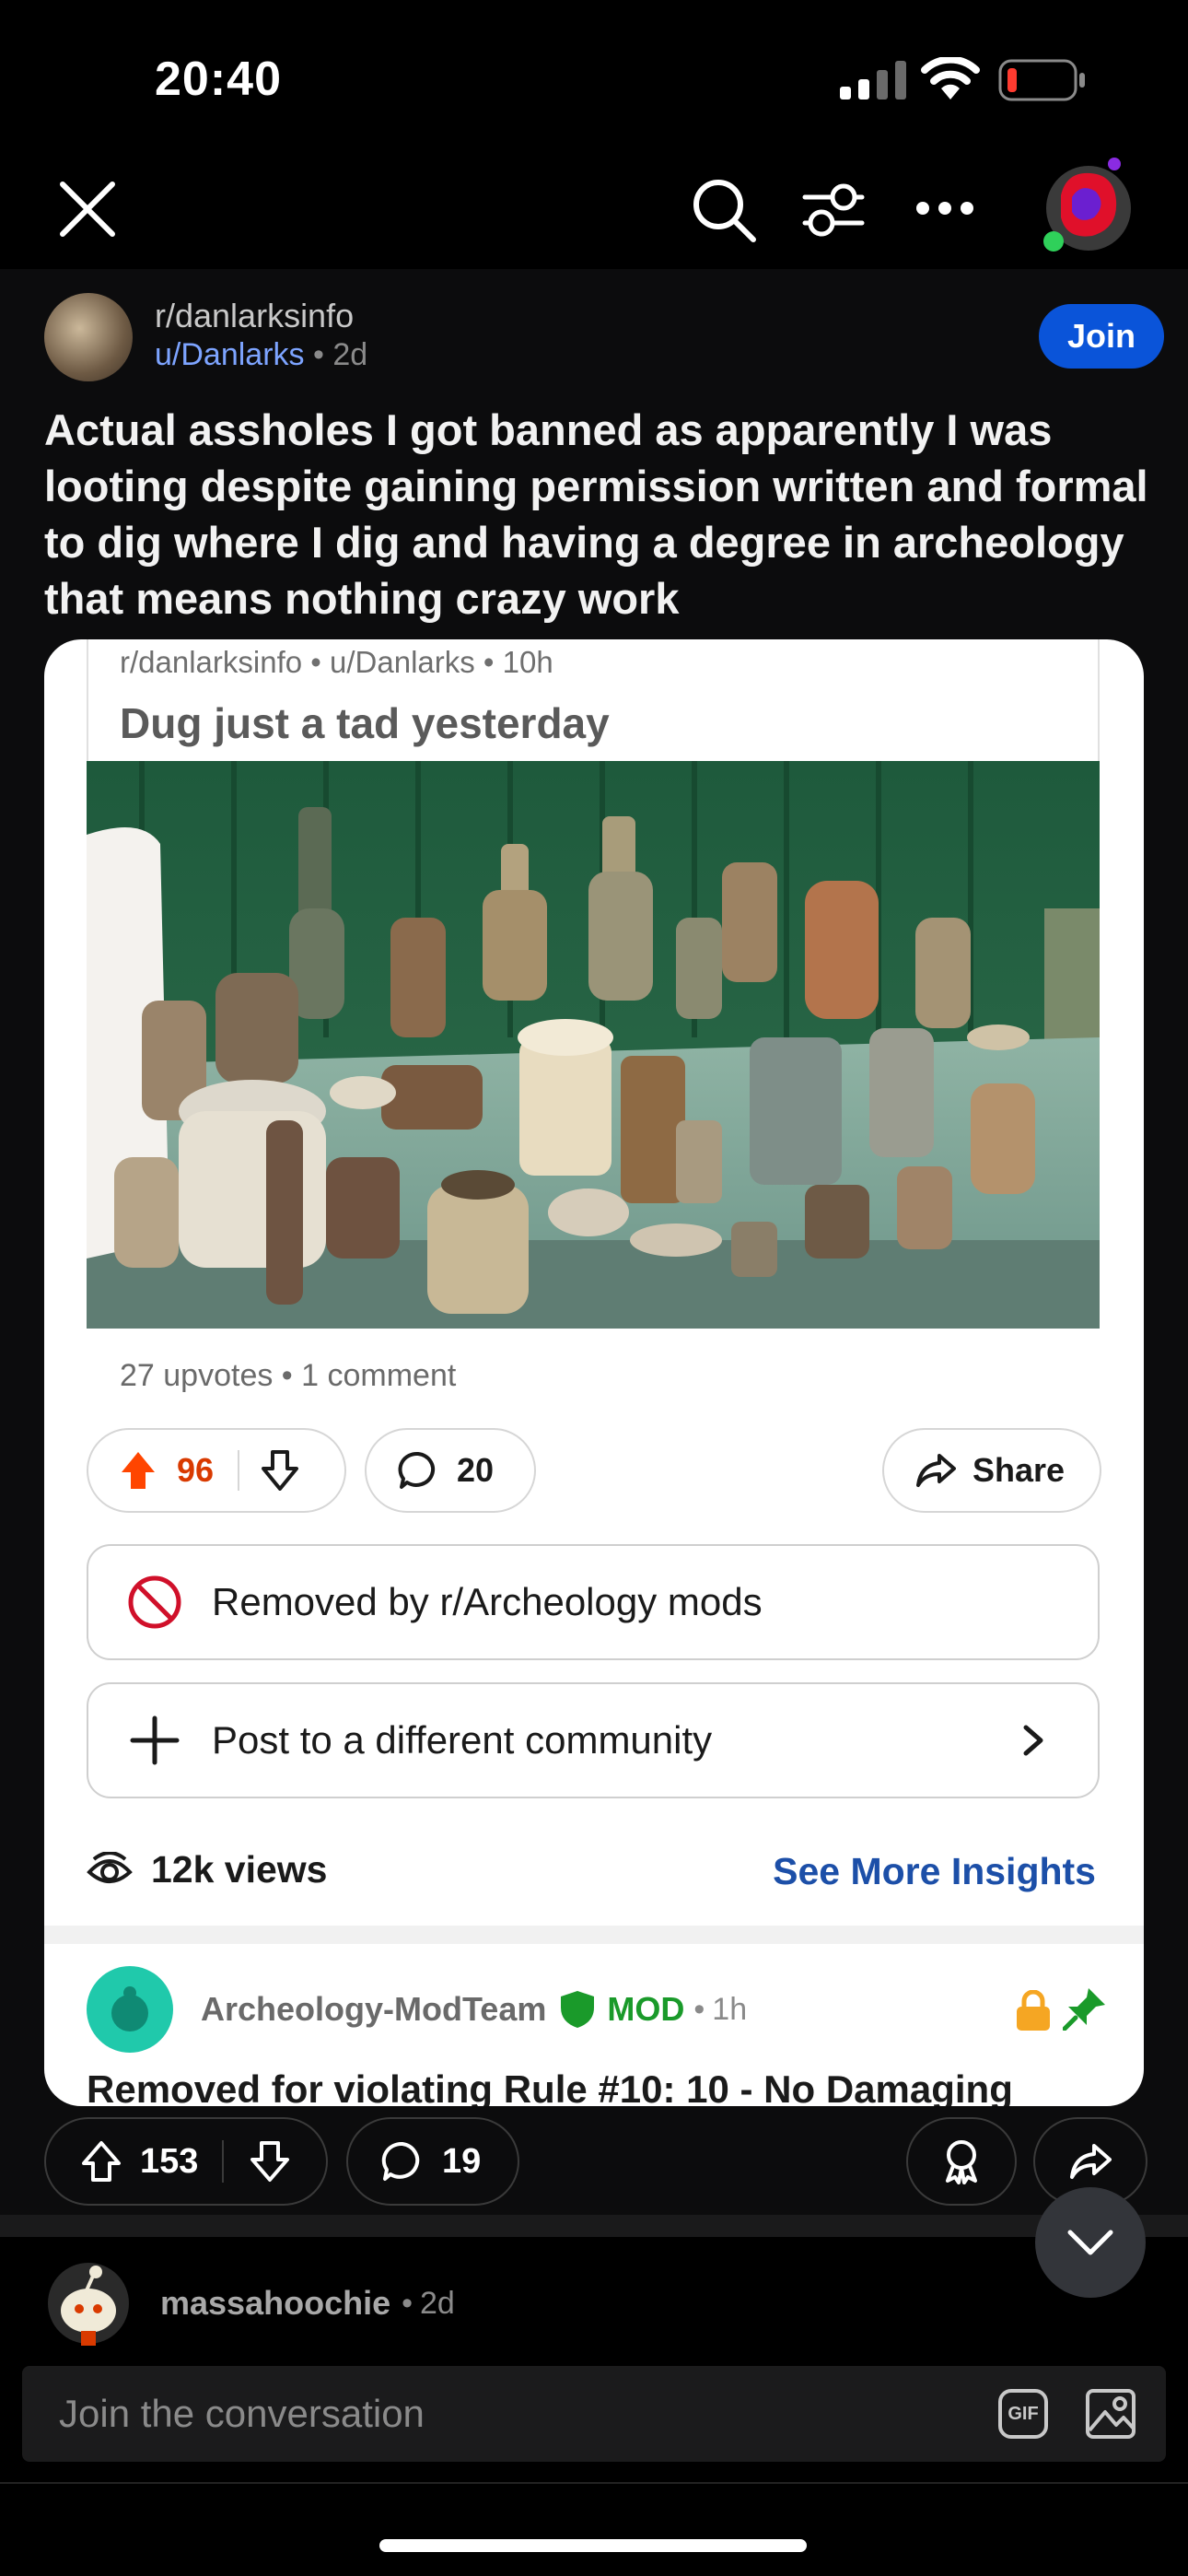  I want to click on removed-notice: Removed by r/Archeology mods, so click(593, 1602).